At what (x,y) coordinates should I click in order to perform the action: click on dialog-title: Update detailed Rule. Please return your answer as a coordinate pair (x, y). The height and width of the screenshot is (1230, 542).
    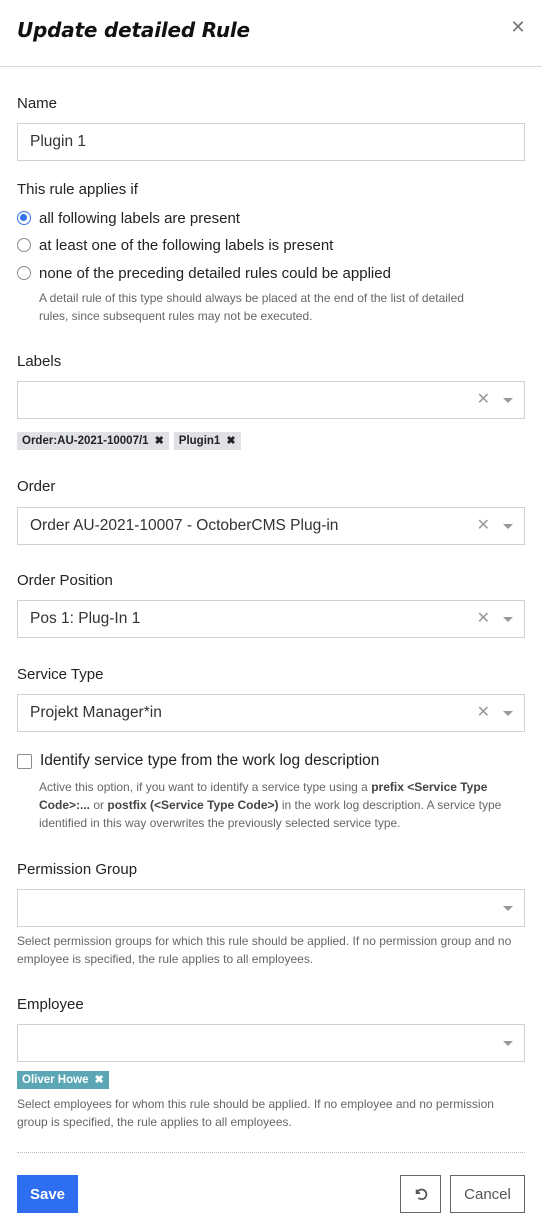
    Looking at the image, I should click on (133, 30).